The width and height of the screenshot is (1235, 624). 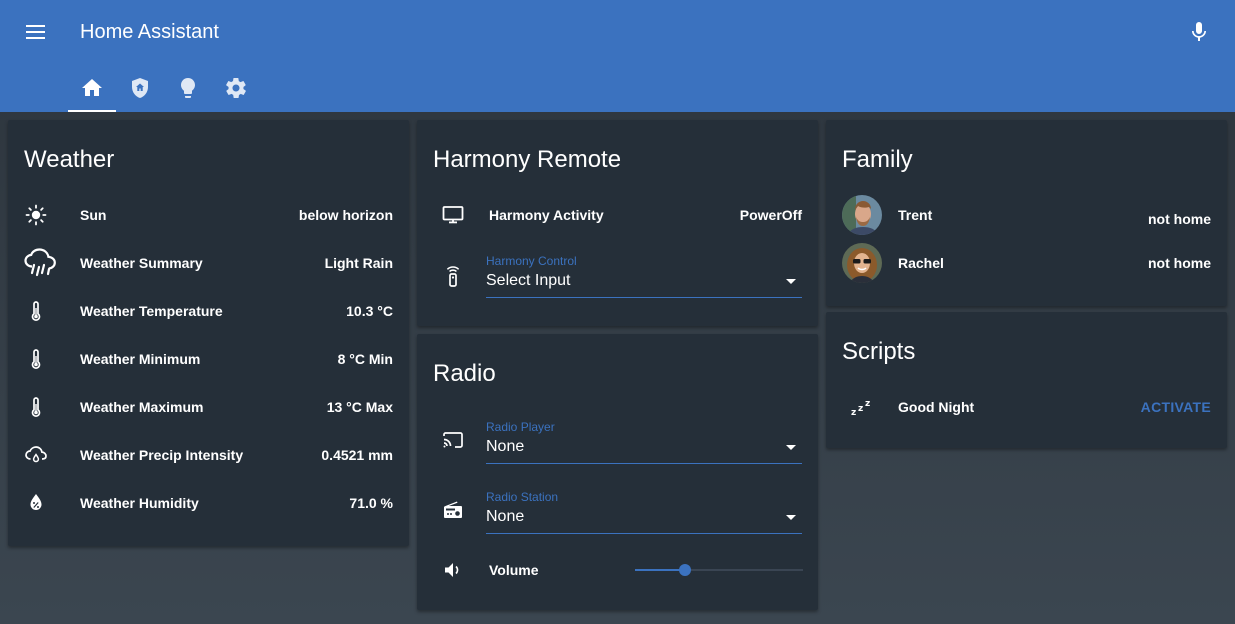 I want to click on person-row-rachel: Rachel not home, so click(x=1026, y=263).